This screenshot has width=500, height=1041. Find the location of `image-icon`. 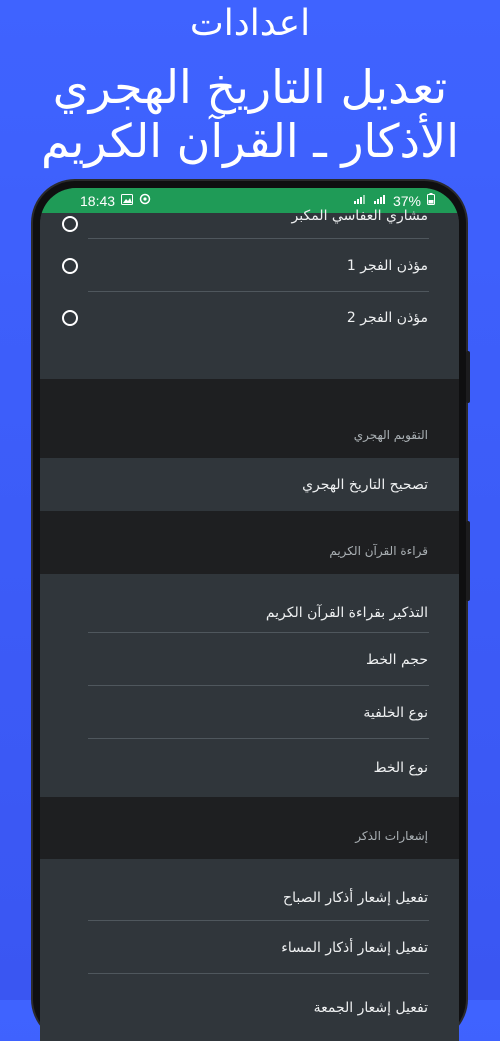

image-icon is located at coordinates (127, 200).